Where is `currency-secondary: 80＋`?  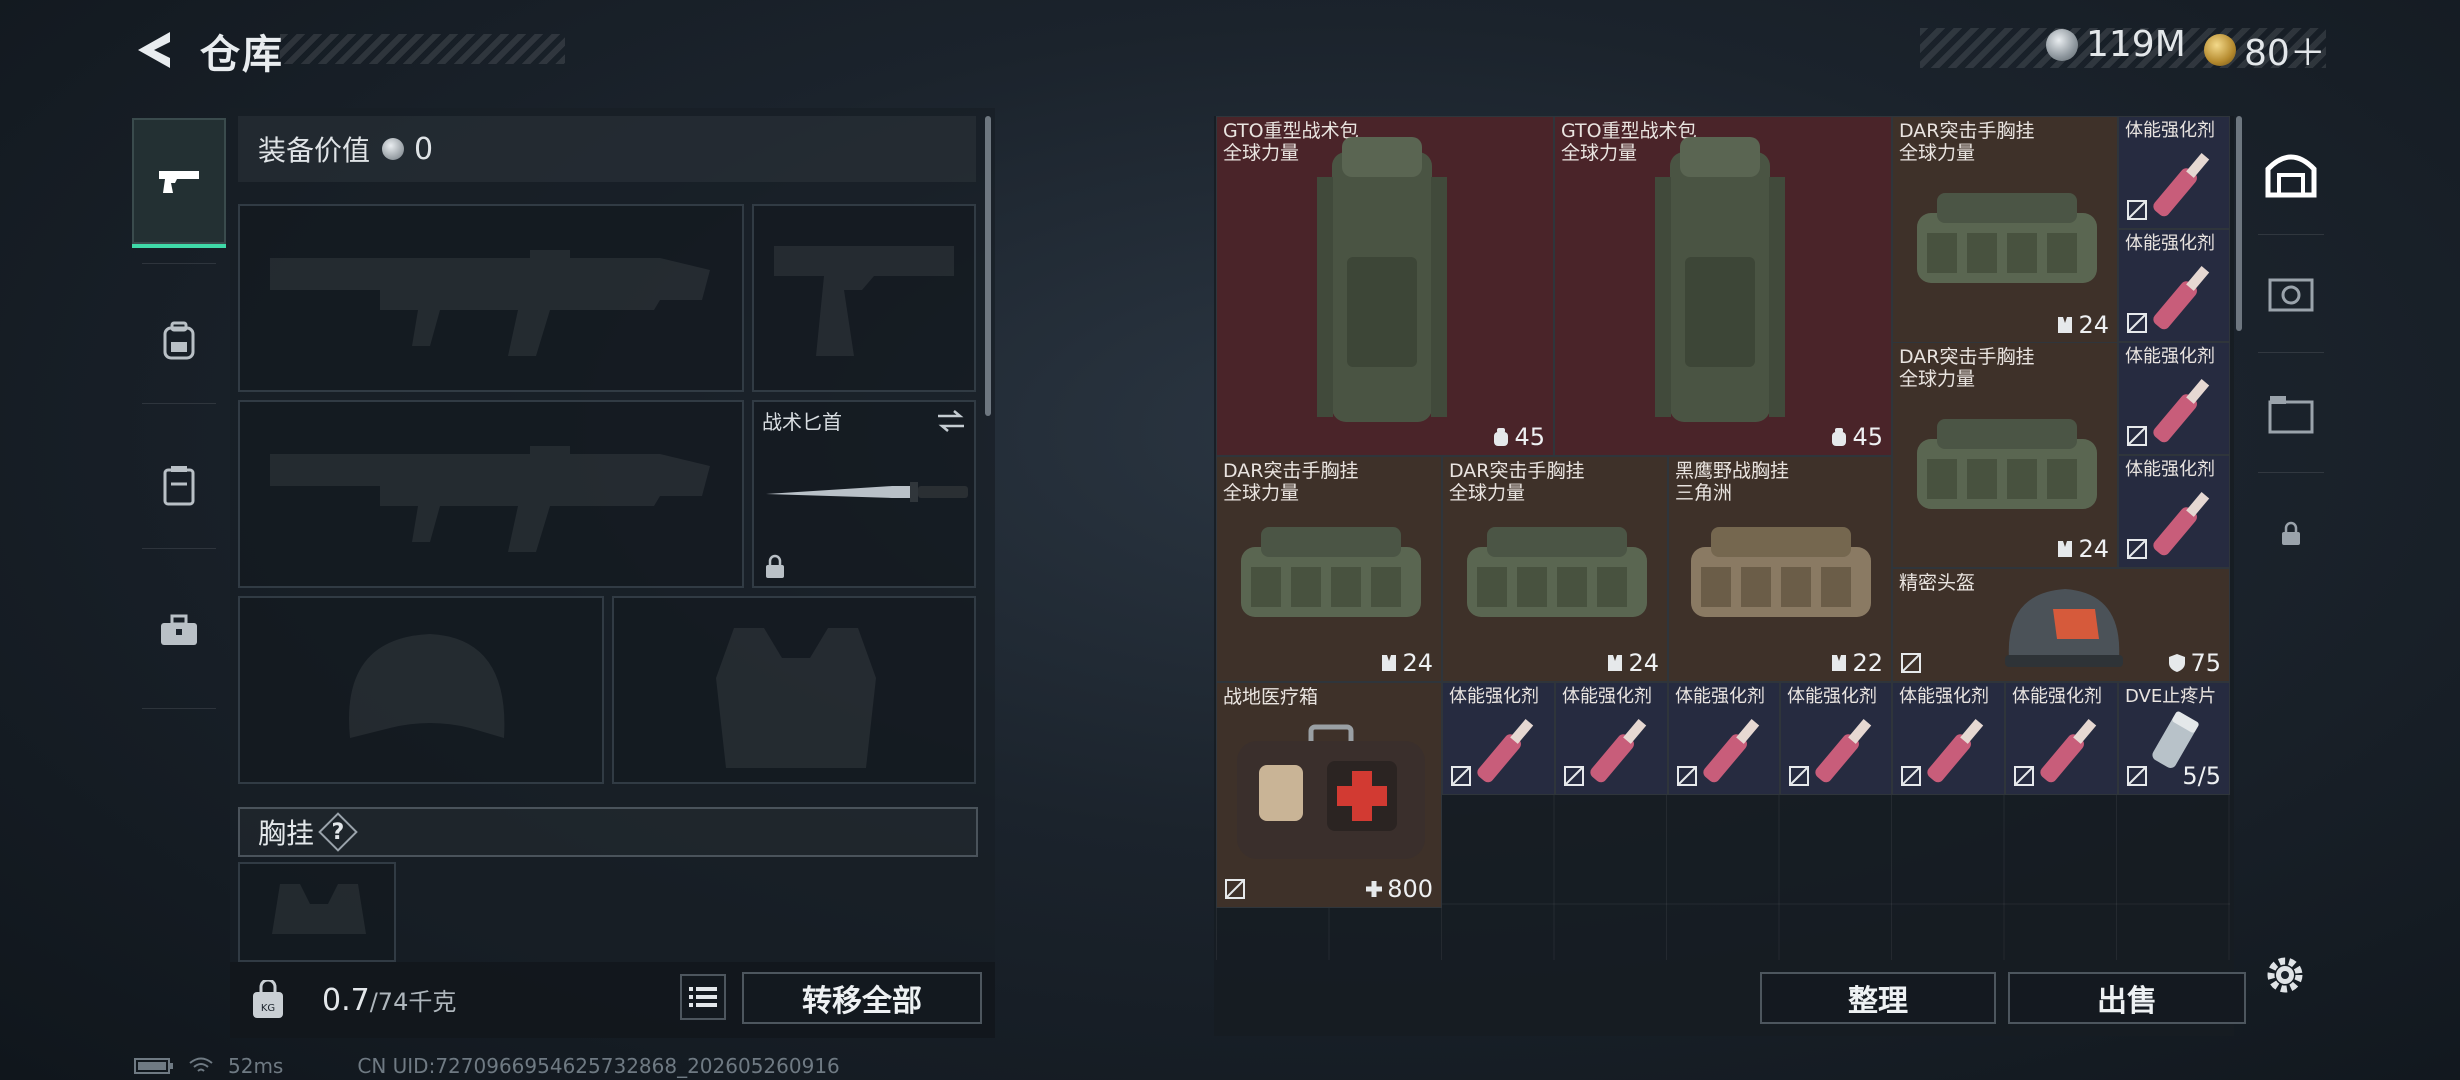 currency-secondary: 80＋ is located at coordinates (2265, 50).